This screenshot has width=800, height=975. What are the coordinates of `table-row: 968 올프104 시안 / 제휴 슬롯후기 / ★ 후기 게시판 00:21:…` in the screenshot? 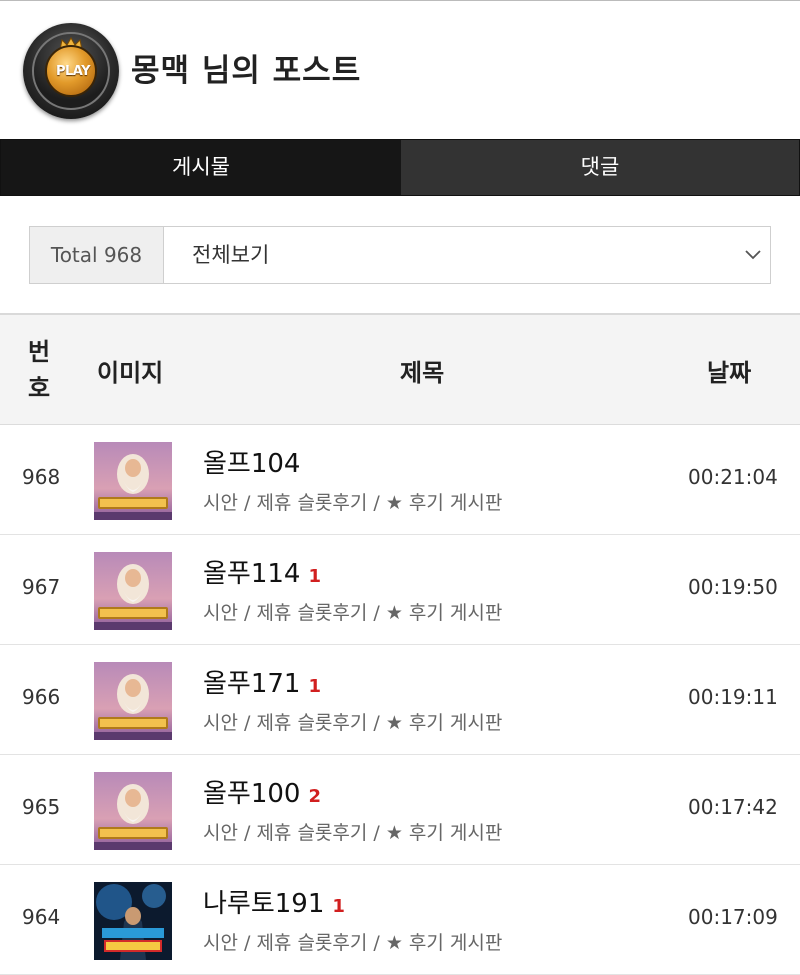 It's located at (400, 480).